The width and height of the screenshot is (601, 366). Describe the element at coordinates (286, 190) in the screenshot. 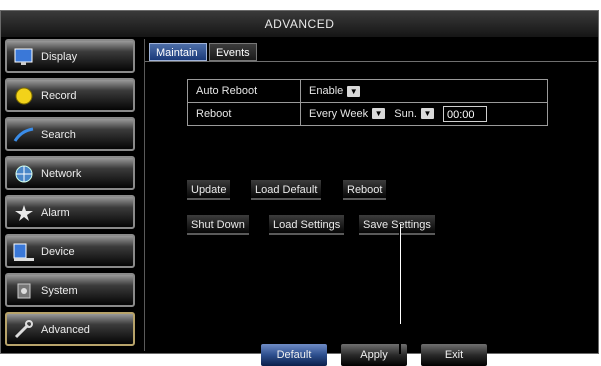

I see `load-default-button: Load Default` at that location.